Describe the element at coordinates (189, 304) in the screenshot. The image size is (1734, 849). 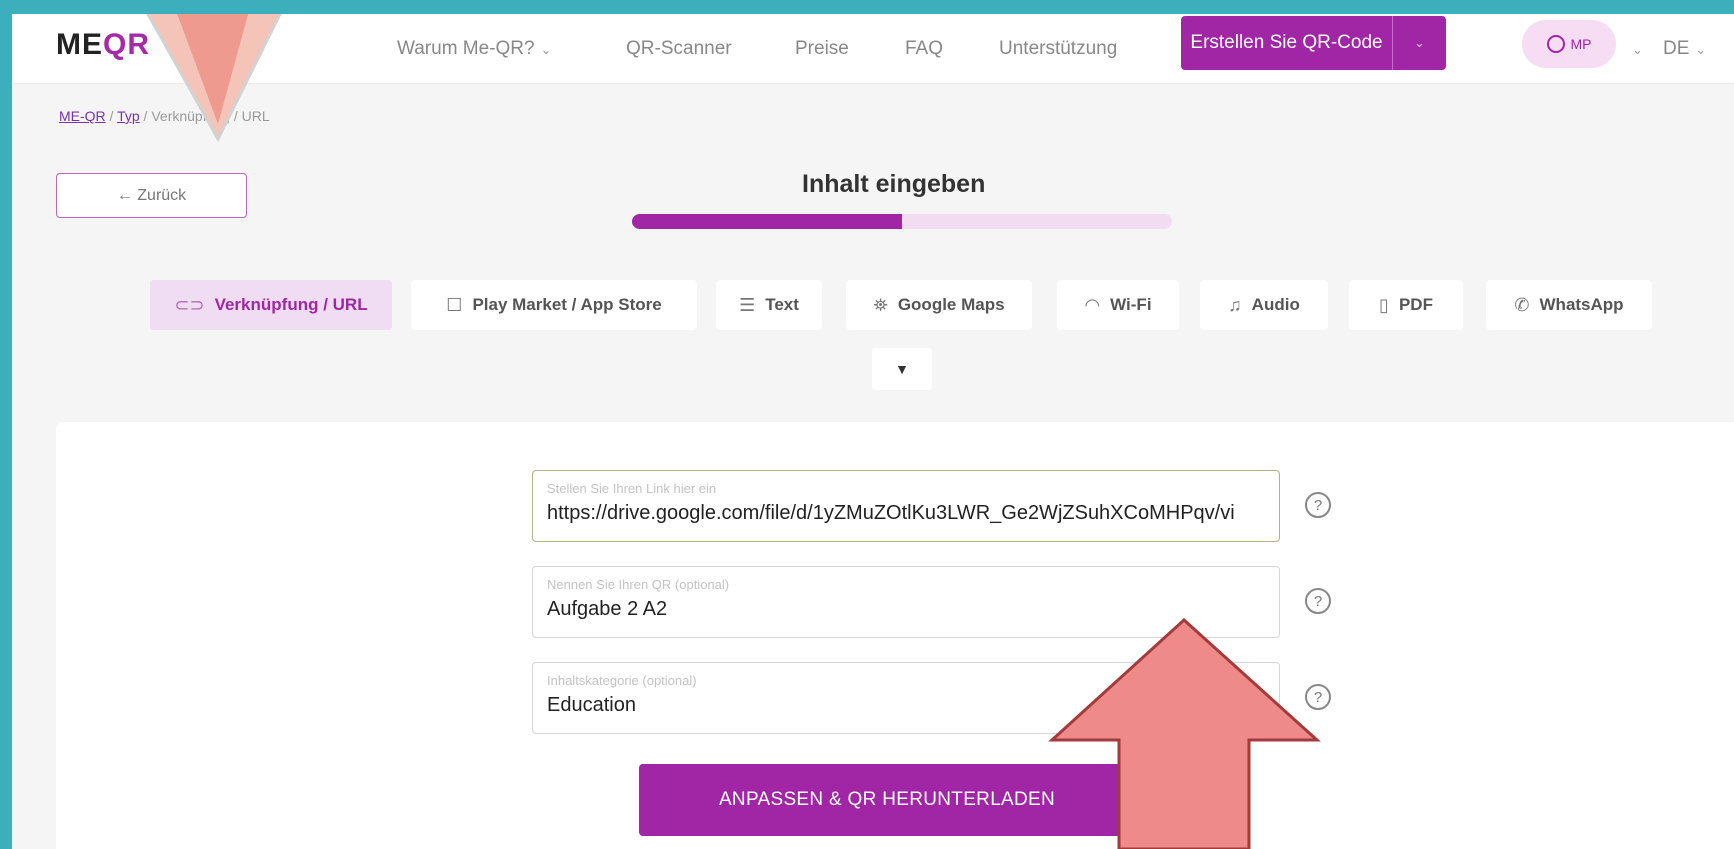
I see `link-icon: ⊂⊃` at that location.